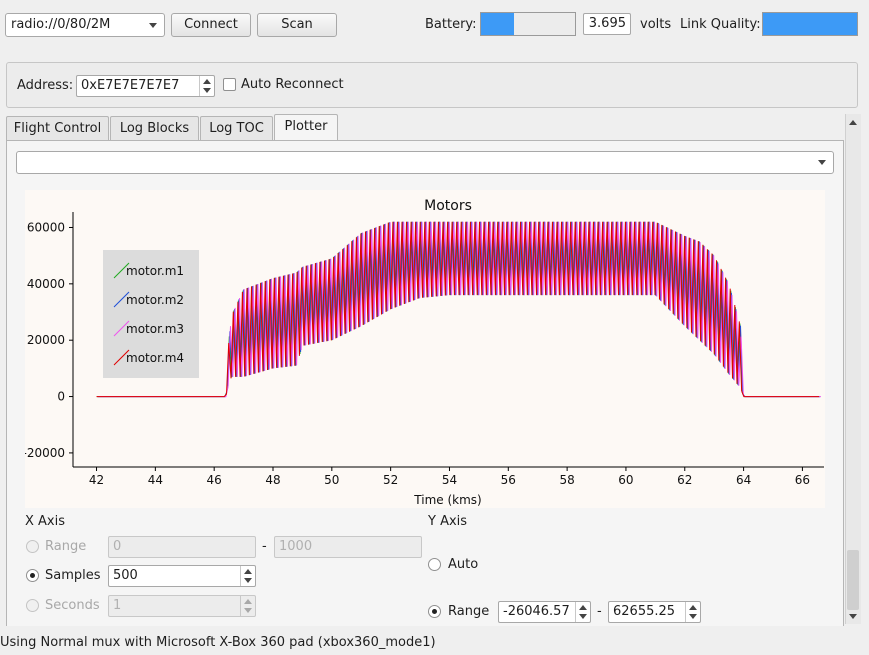 The image size is (869, 655). What do you see at coordinates (853, 122) in the screenshot?
I see `scroll-up-icon` at bounding box center [853, 122].